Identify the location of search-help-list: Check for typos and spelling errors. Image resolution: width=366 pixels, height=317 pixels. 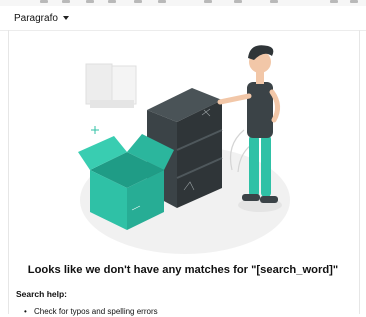
(91, 312).